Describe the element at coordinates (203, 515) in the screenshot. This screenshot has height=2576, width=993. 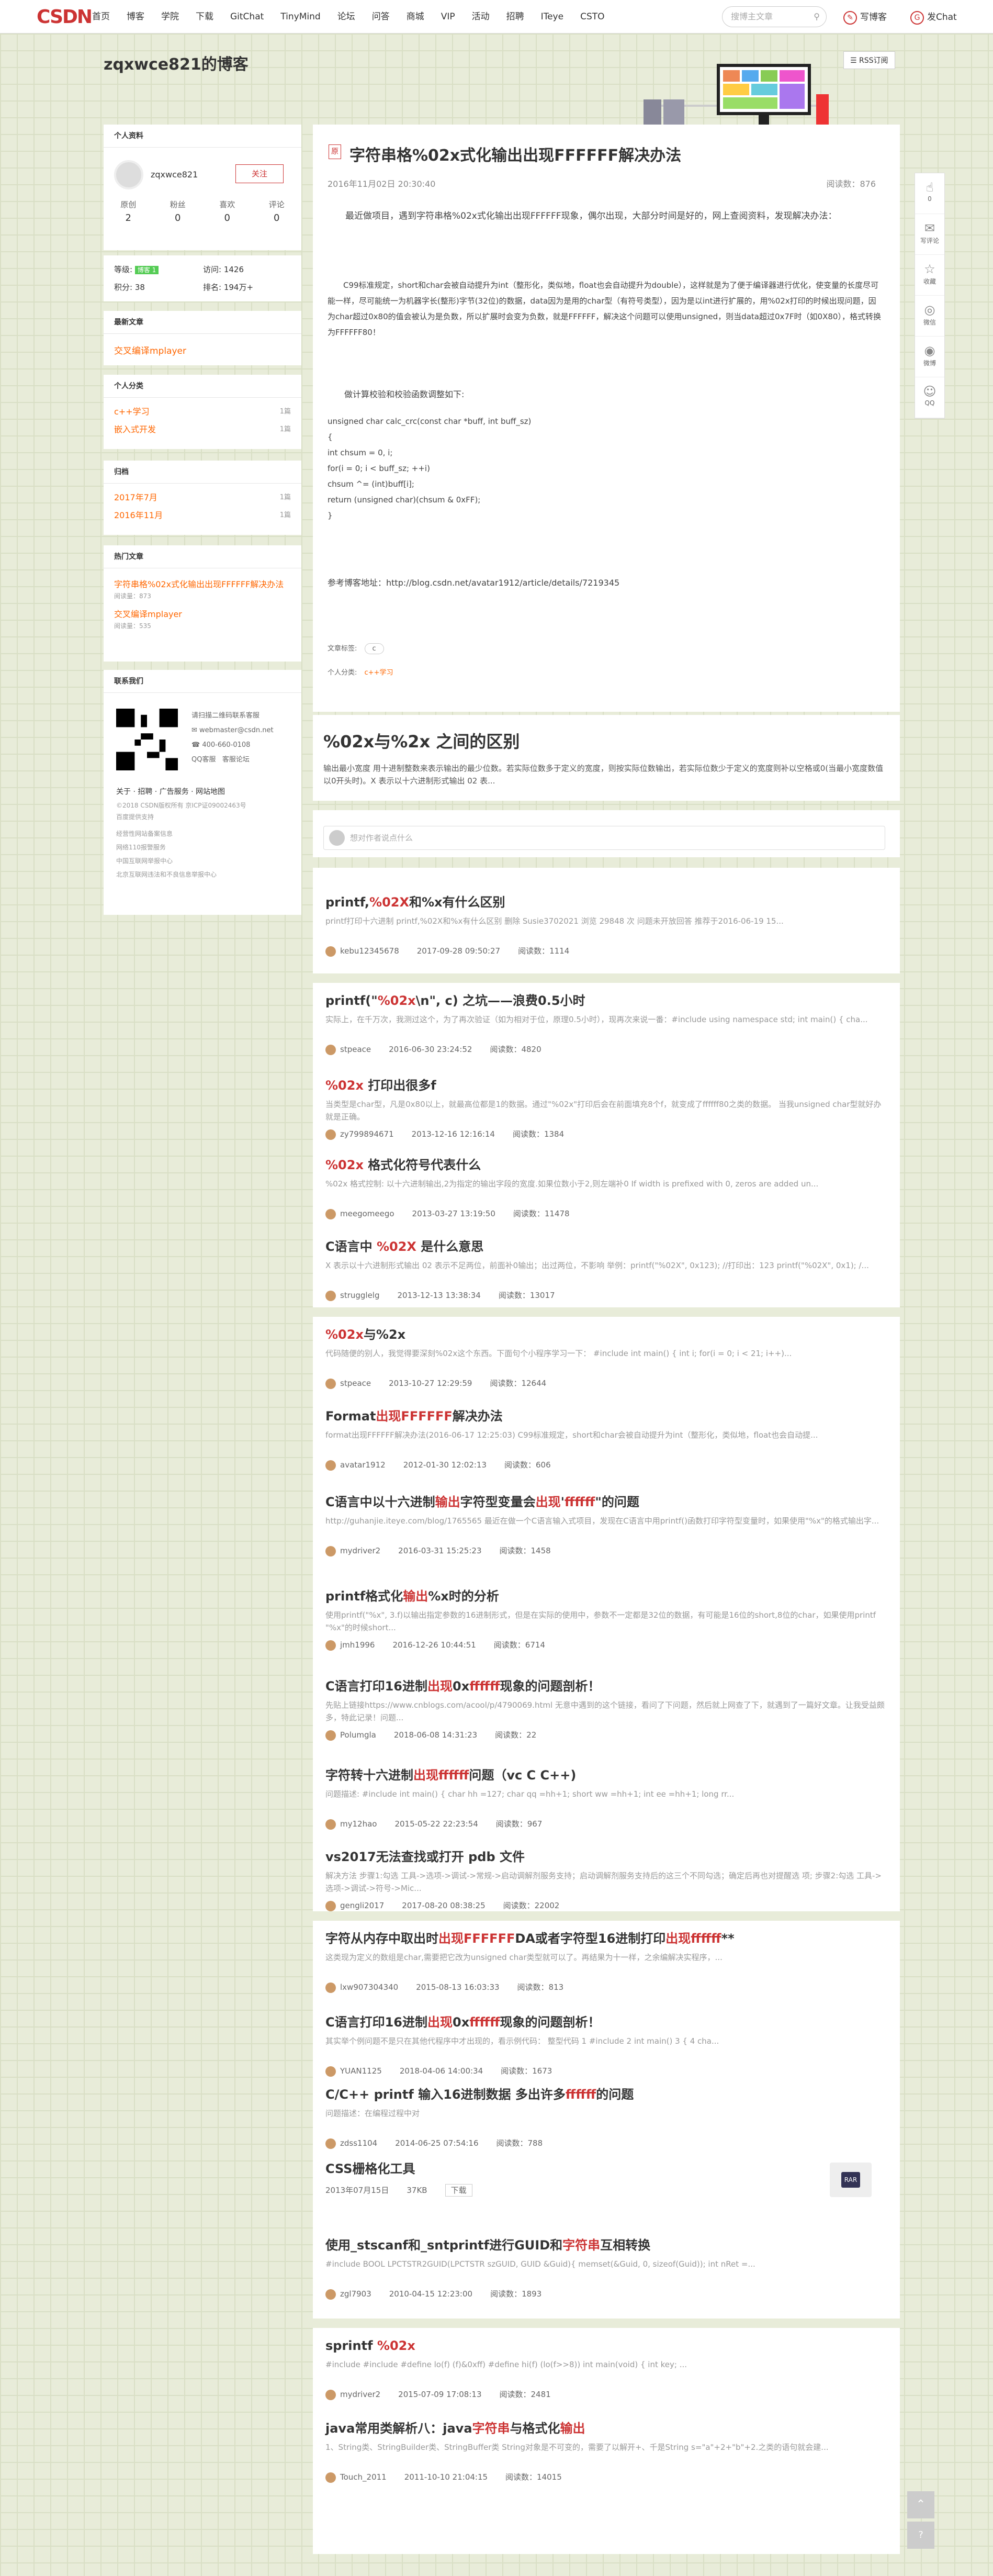
I see `archive-item: 2016年11月 1篇` at that location.